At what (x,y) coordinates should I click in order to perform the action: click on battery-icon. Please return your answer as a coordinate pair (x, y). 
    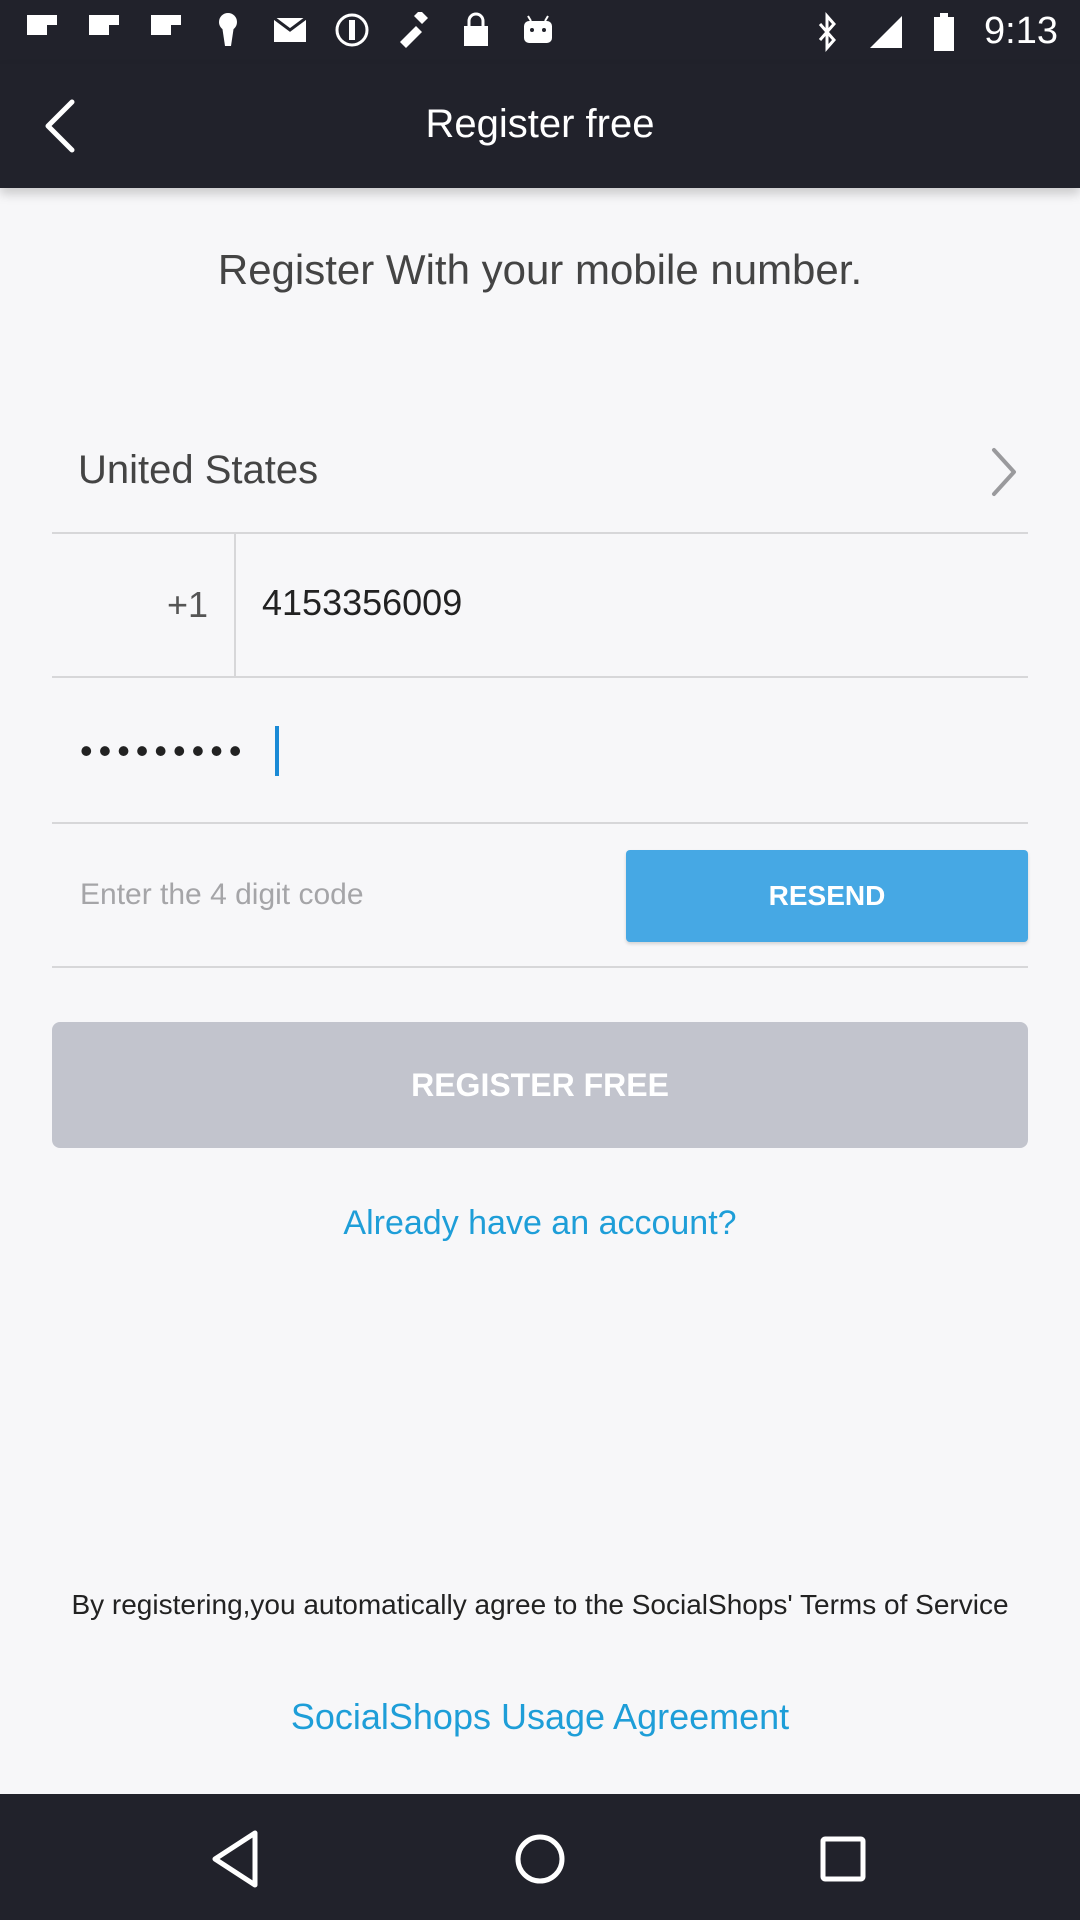
    Looking at the image, I should click on (944, 31).